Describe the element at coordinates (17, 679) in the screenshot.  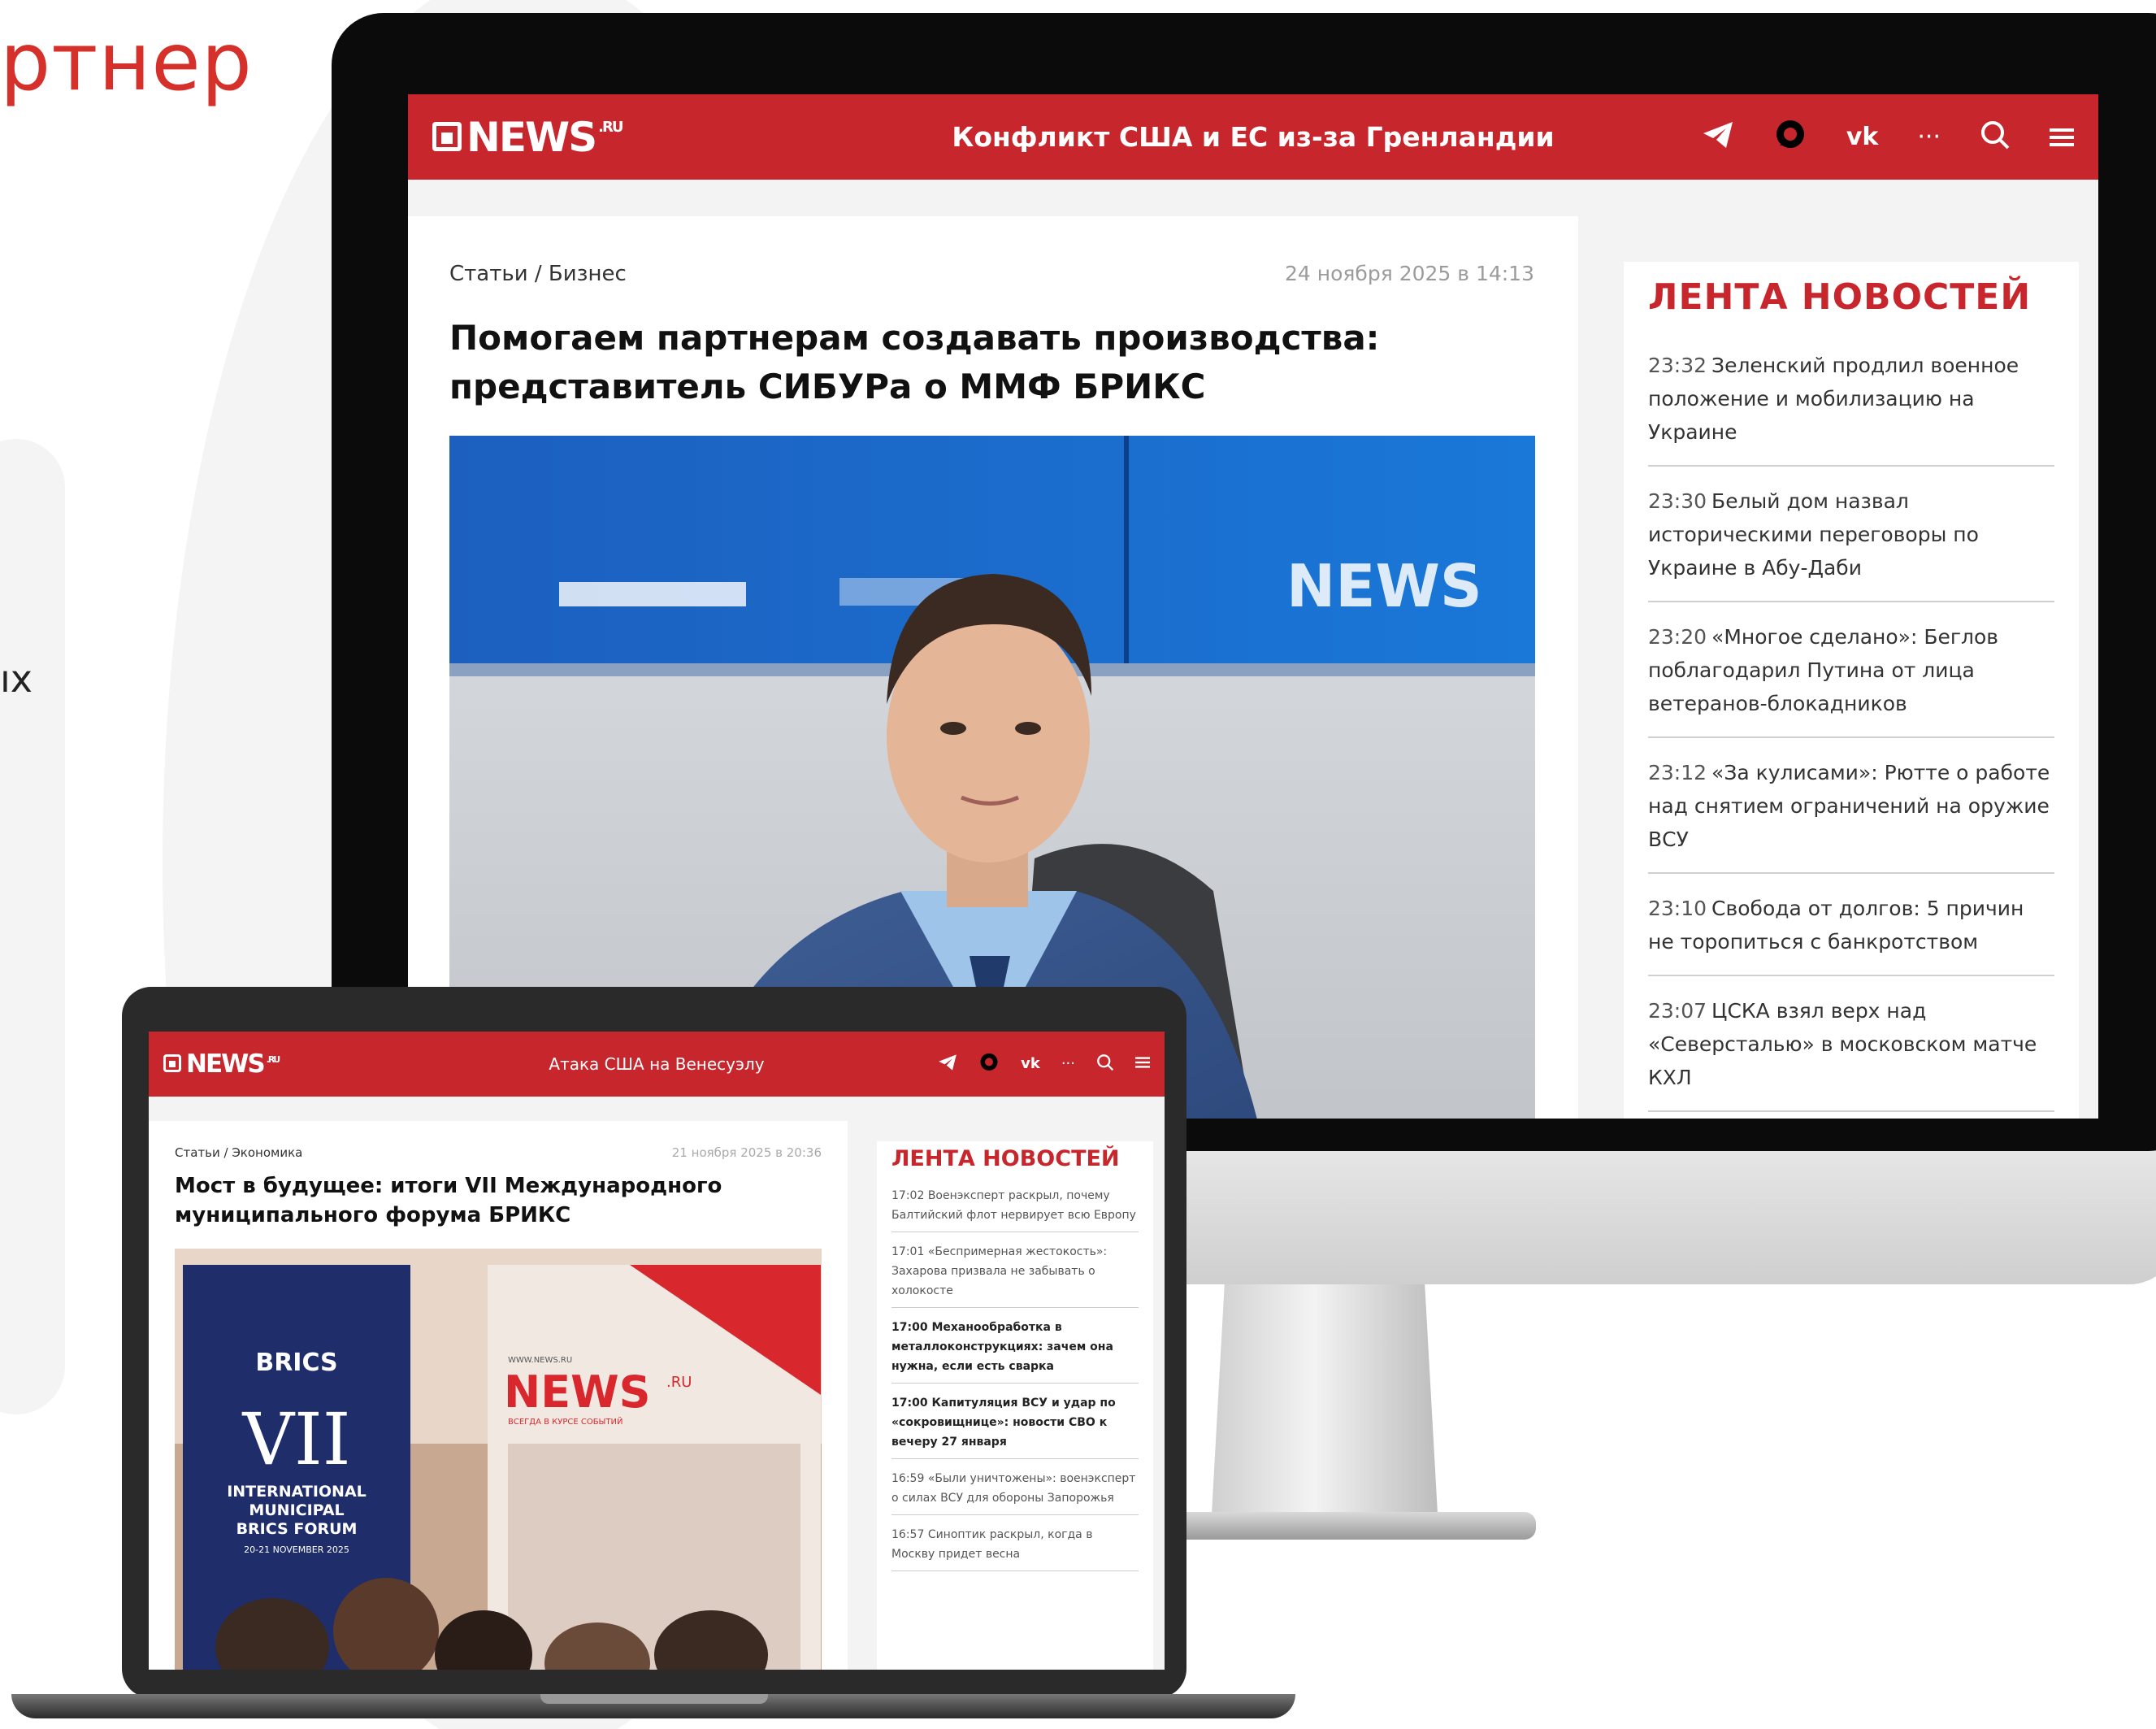
I see `side-text-fragment: ıх` at that location.